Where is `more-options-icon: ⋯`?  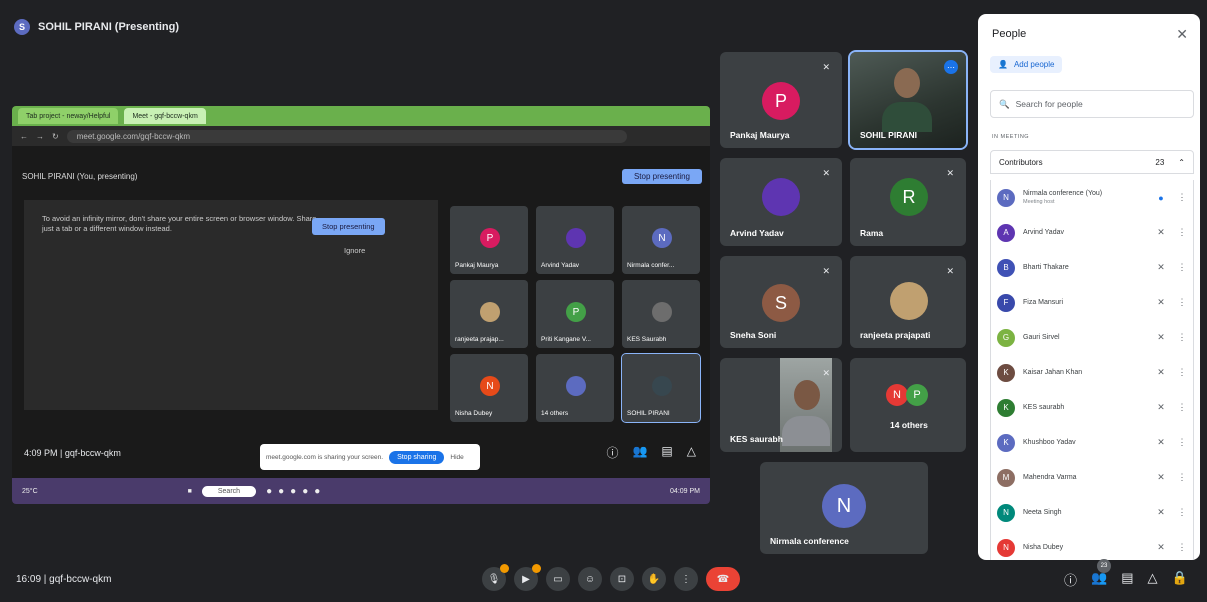
more-options-icon: ⋯ is located at coordinates (951, 67).